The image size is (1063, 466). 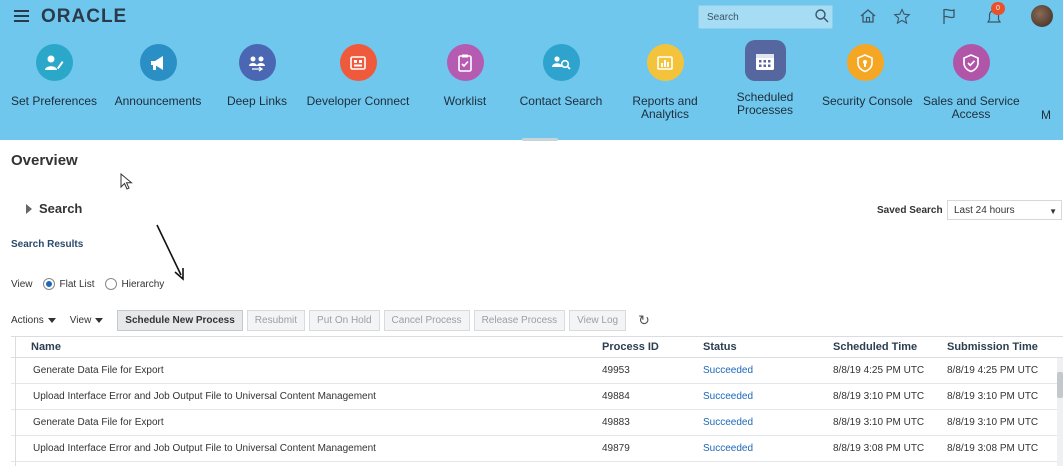 What do you see at coordinates (29, 208) in the screenshot?
I see `expand-triangle-icon` at bounding box center [29, 208].